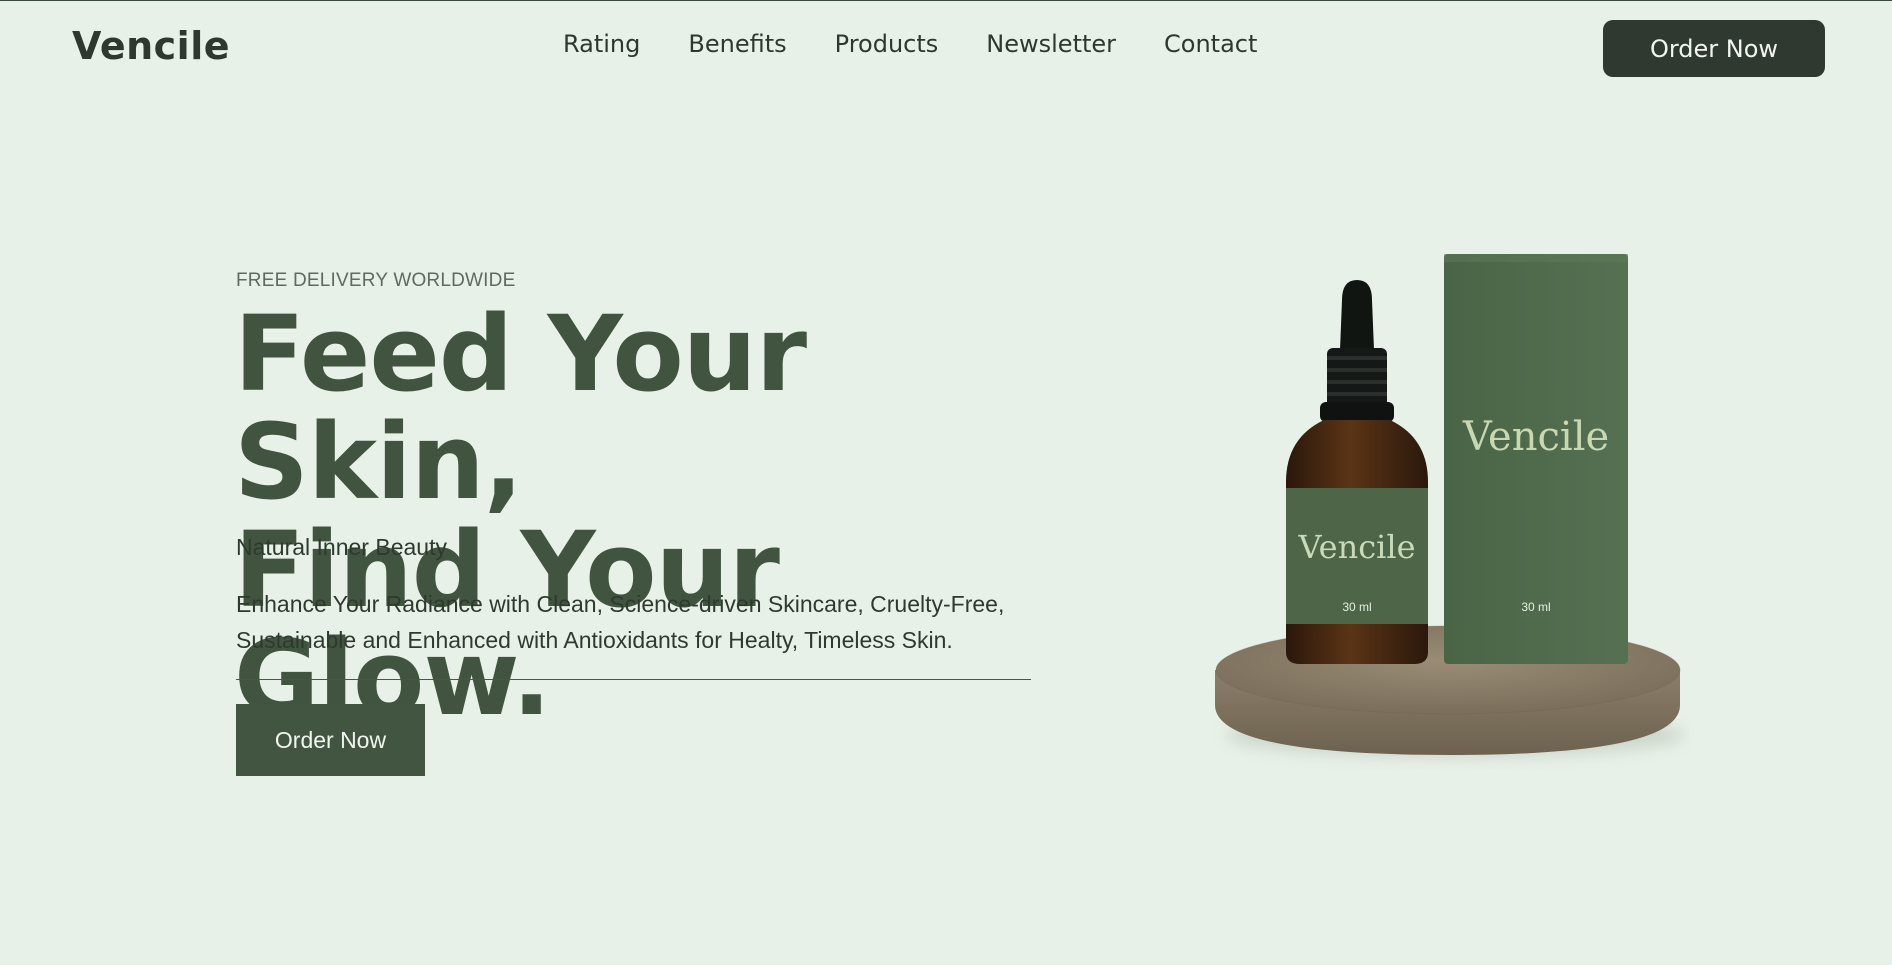 The height and width of the screenshot is (965, 1892). What do you see at coordinates (946, 0) in the screenshot?
I see `top-border` at bounding box center [946, 0].